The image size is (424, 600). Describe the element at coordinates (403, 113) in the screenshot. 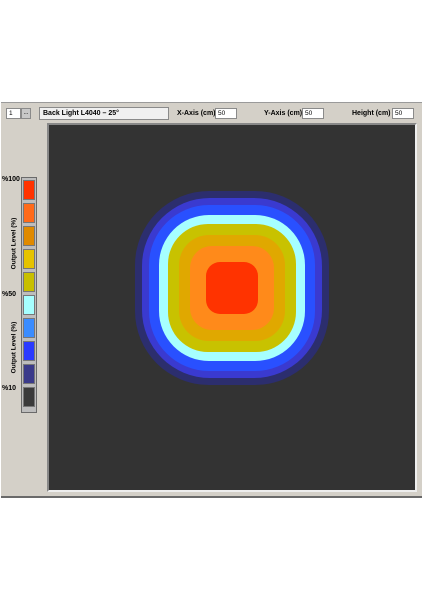

I see `height-input: 50` at that location.